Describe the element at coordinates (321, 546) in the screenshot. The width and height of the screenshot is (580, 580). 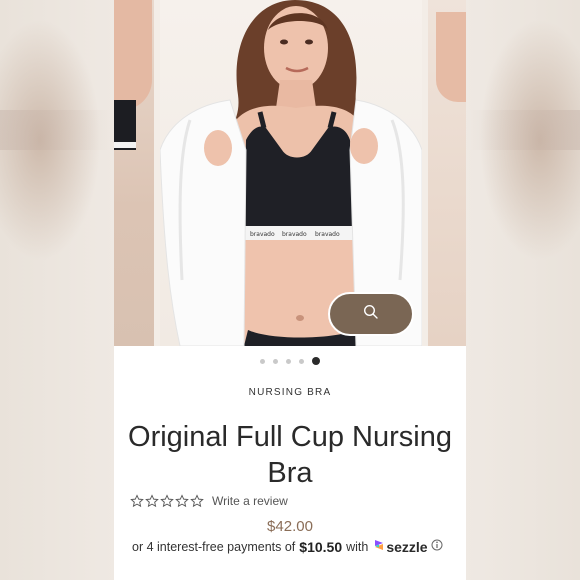
I see `installment-amount: $10.50` at that location.